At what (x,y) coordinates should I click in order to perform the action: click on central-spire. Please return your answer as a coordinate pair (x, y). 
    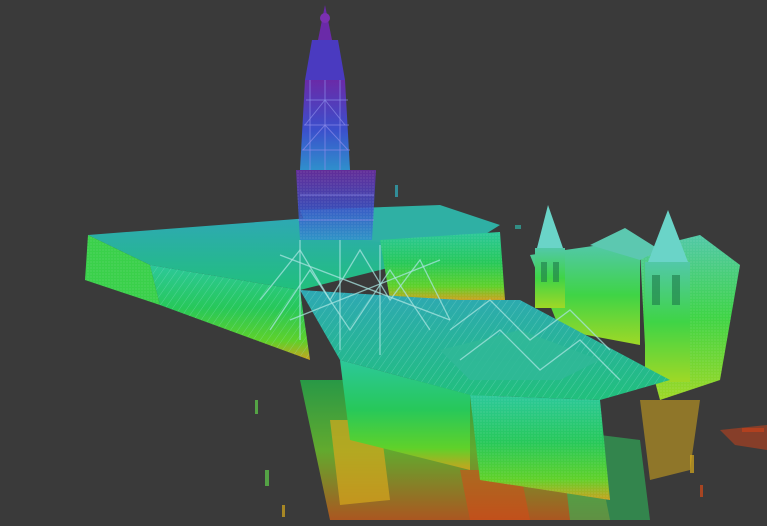
    Looking at the image, I should click on (336, 122).